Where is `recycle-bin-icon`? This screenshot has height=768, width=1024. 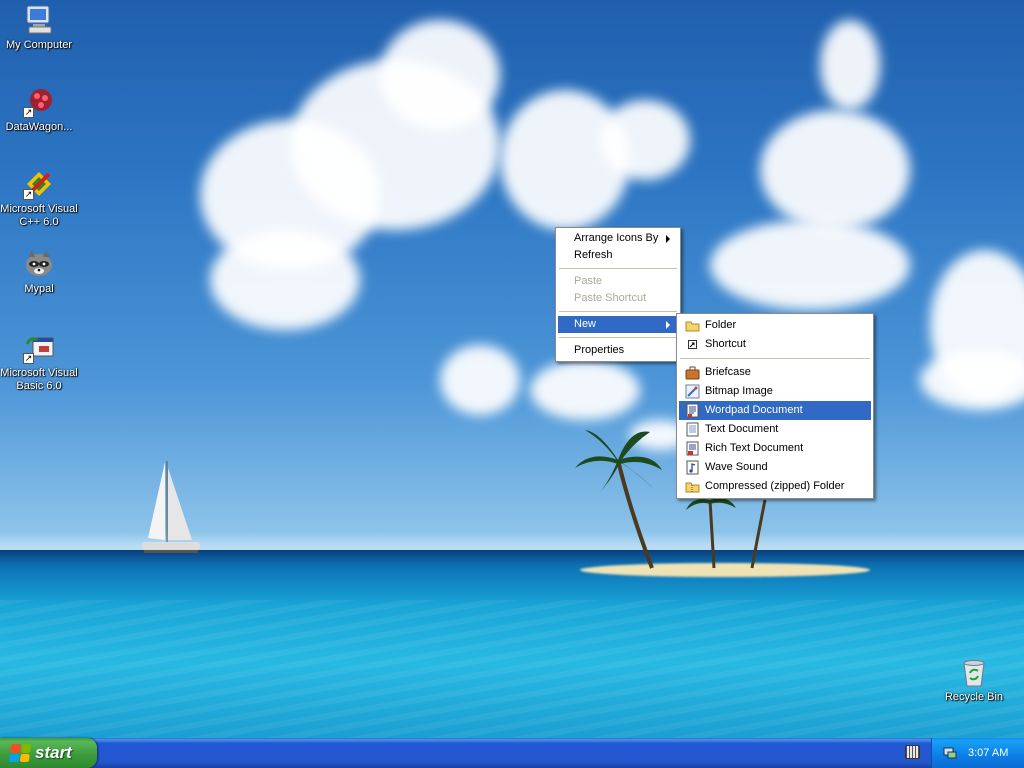 recycle-bin-icon is located at coordinates (974, 672).